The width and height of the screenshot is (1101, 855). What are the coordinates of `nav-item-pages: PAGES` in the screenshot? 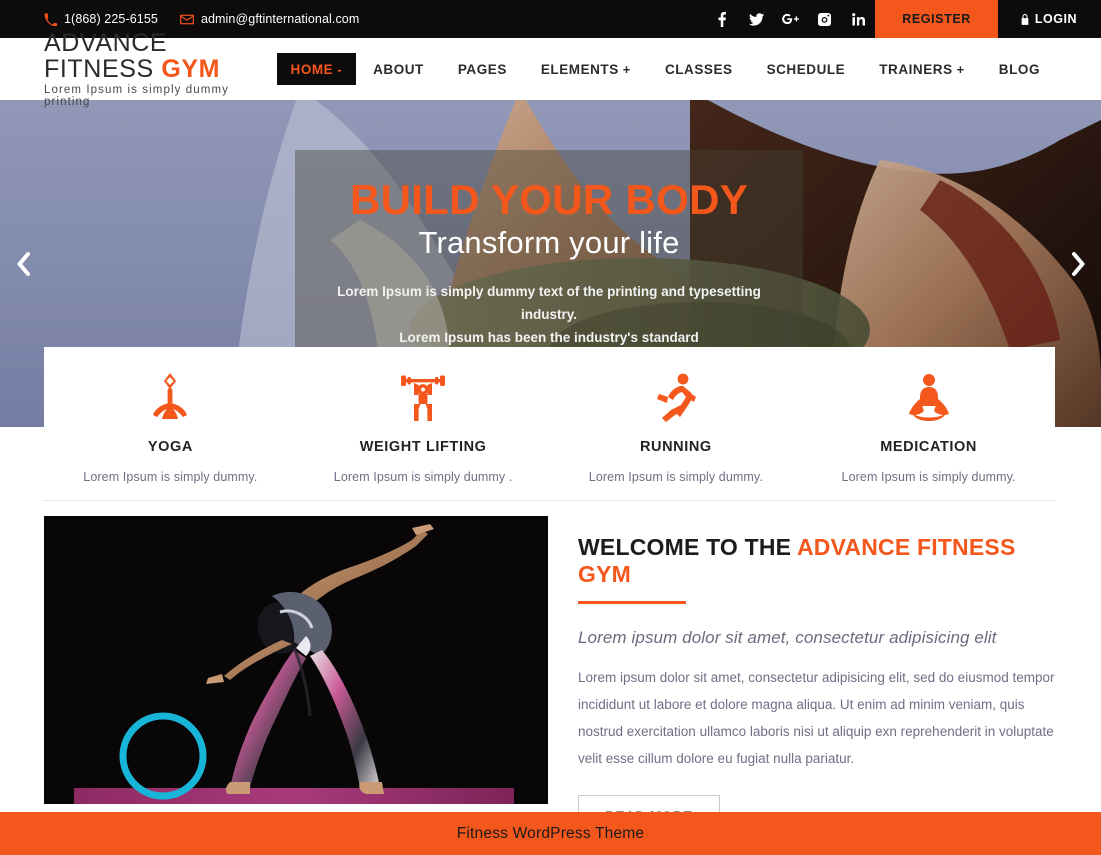 It's located at (482, 69).